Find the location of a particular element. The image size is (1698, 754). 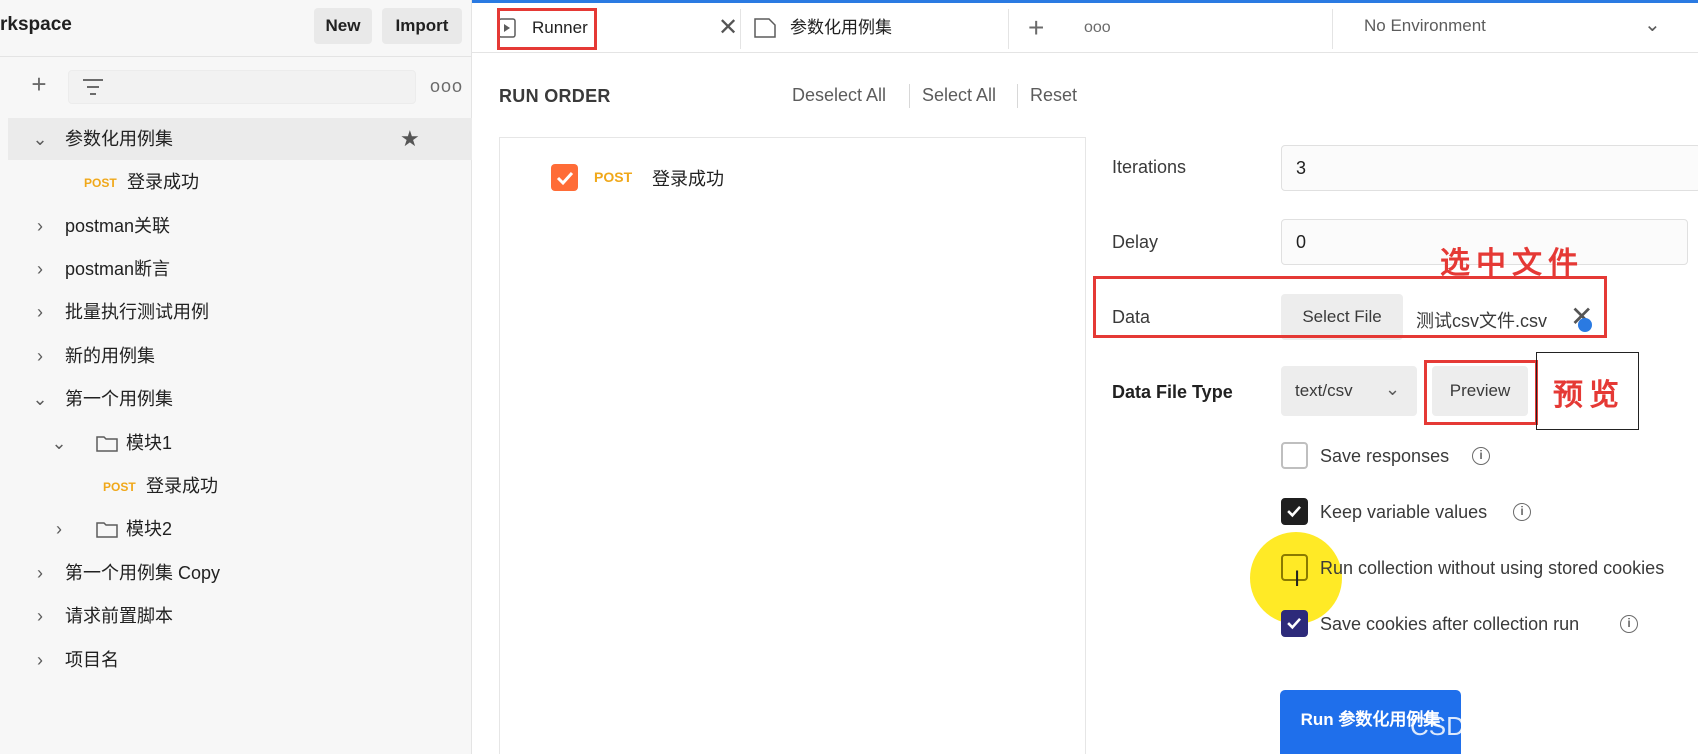

collection-item: ⌄ 第一个用例集 is located at coordinates (240, 399).